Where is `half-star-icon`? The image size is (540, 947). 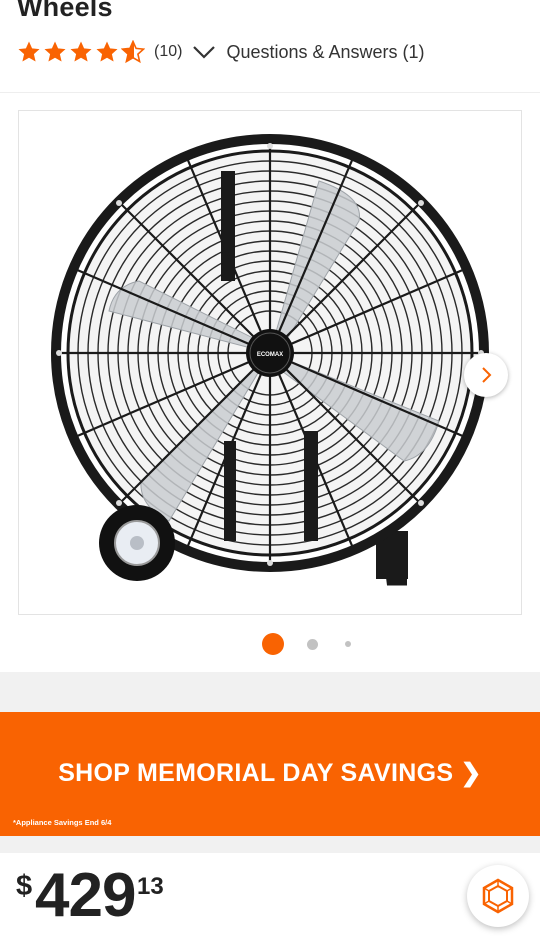 half-star-icon is located at coordinates (133, 52).